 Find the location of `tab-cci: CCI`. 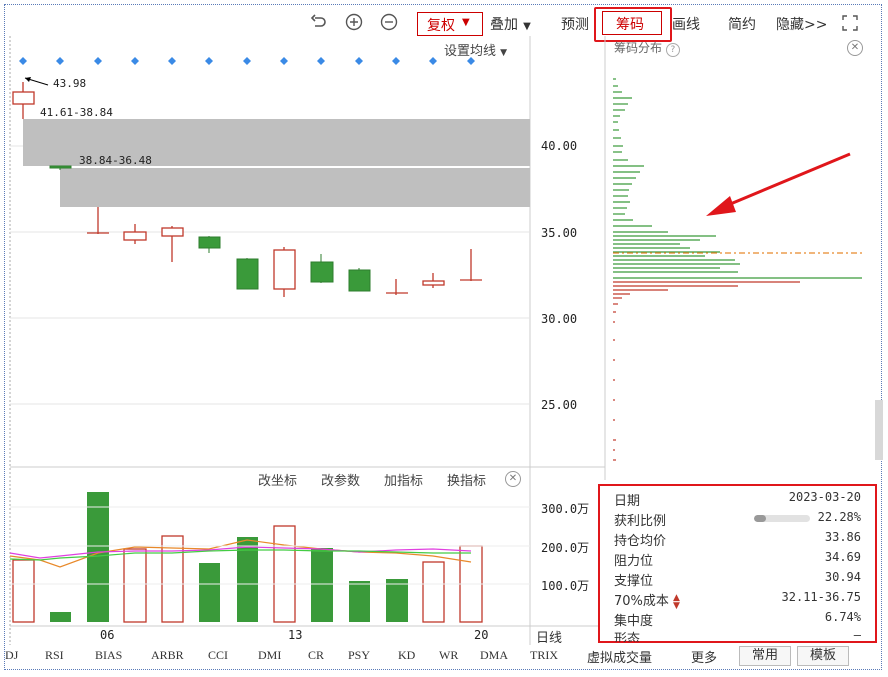

tab-cci: CCI is located at coordinates (218, 655).